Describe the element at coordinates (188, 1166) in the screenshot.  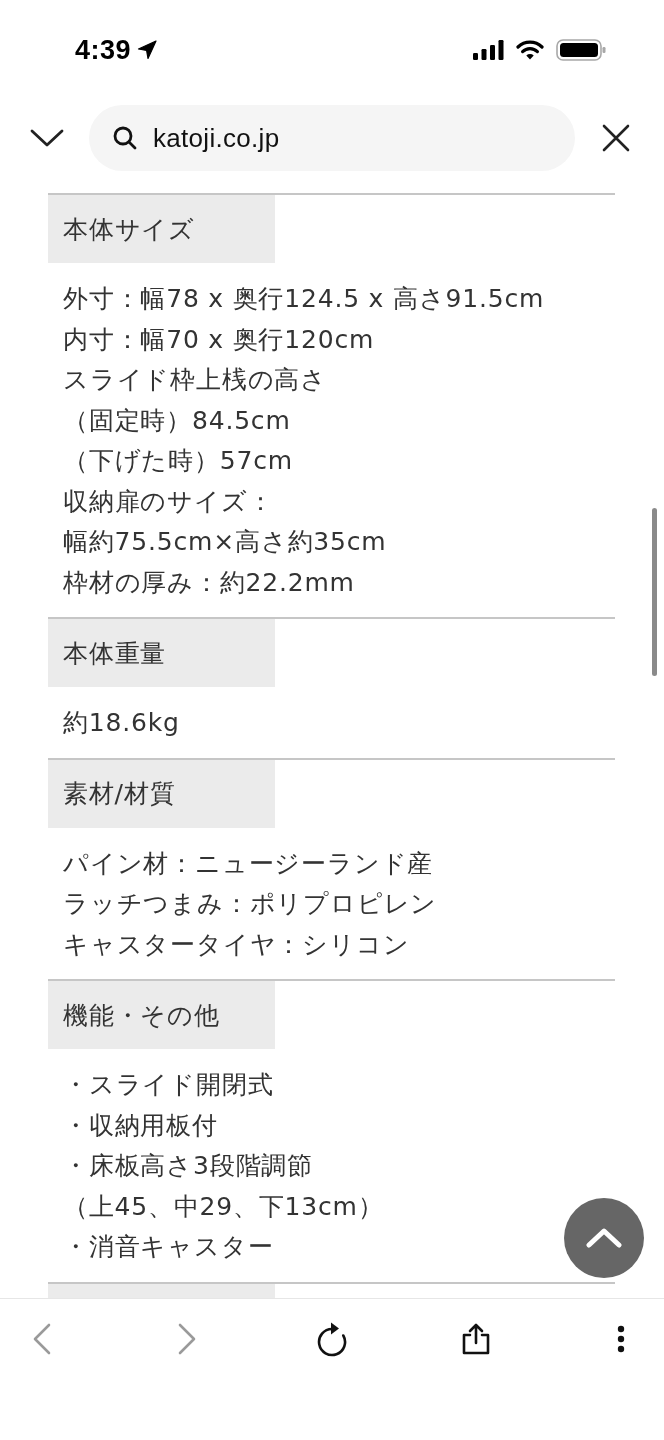
I see `spec-text: ・床板高さ3段階調節` at that location.